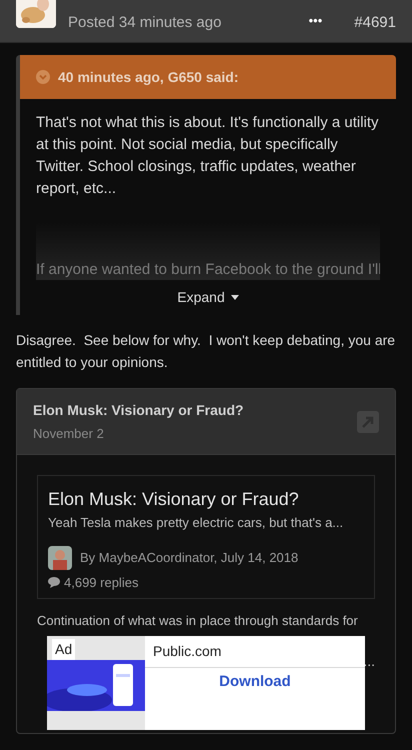 The width and height of the screenshot is (412, 750). I want to click on advertiser-name: Public.com, so click(255, 652).